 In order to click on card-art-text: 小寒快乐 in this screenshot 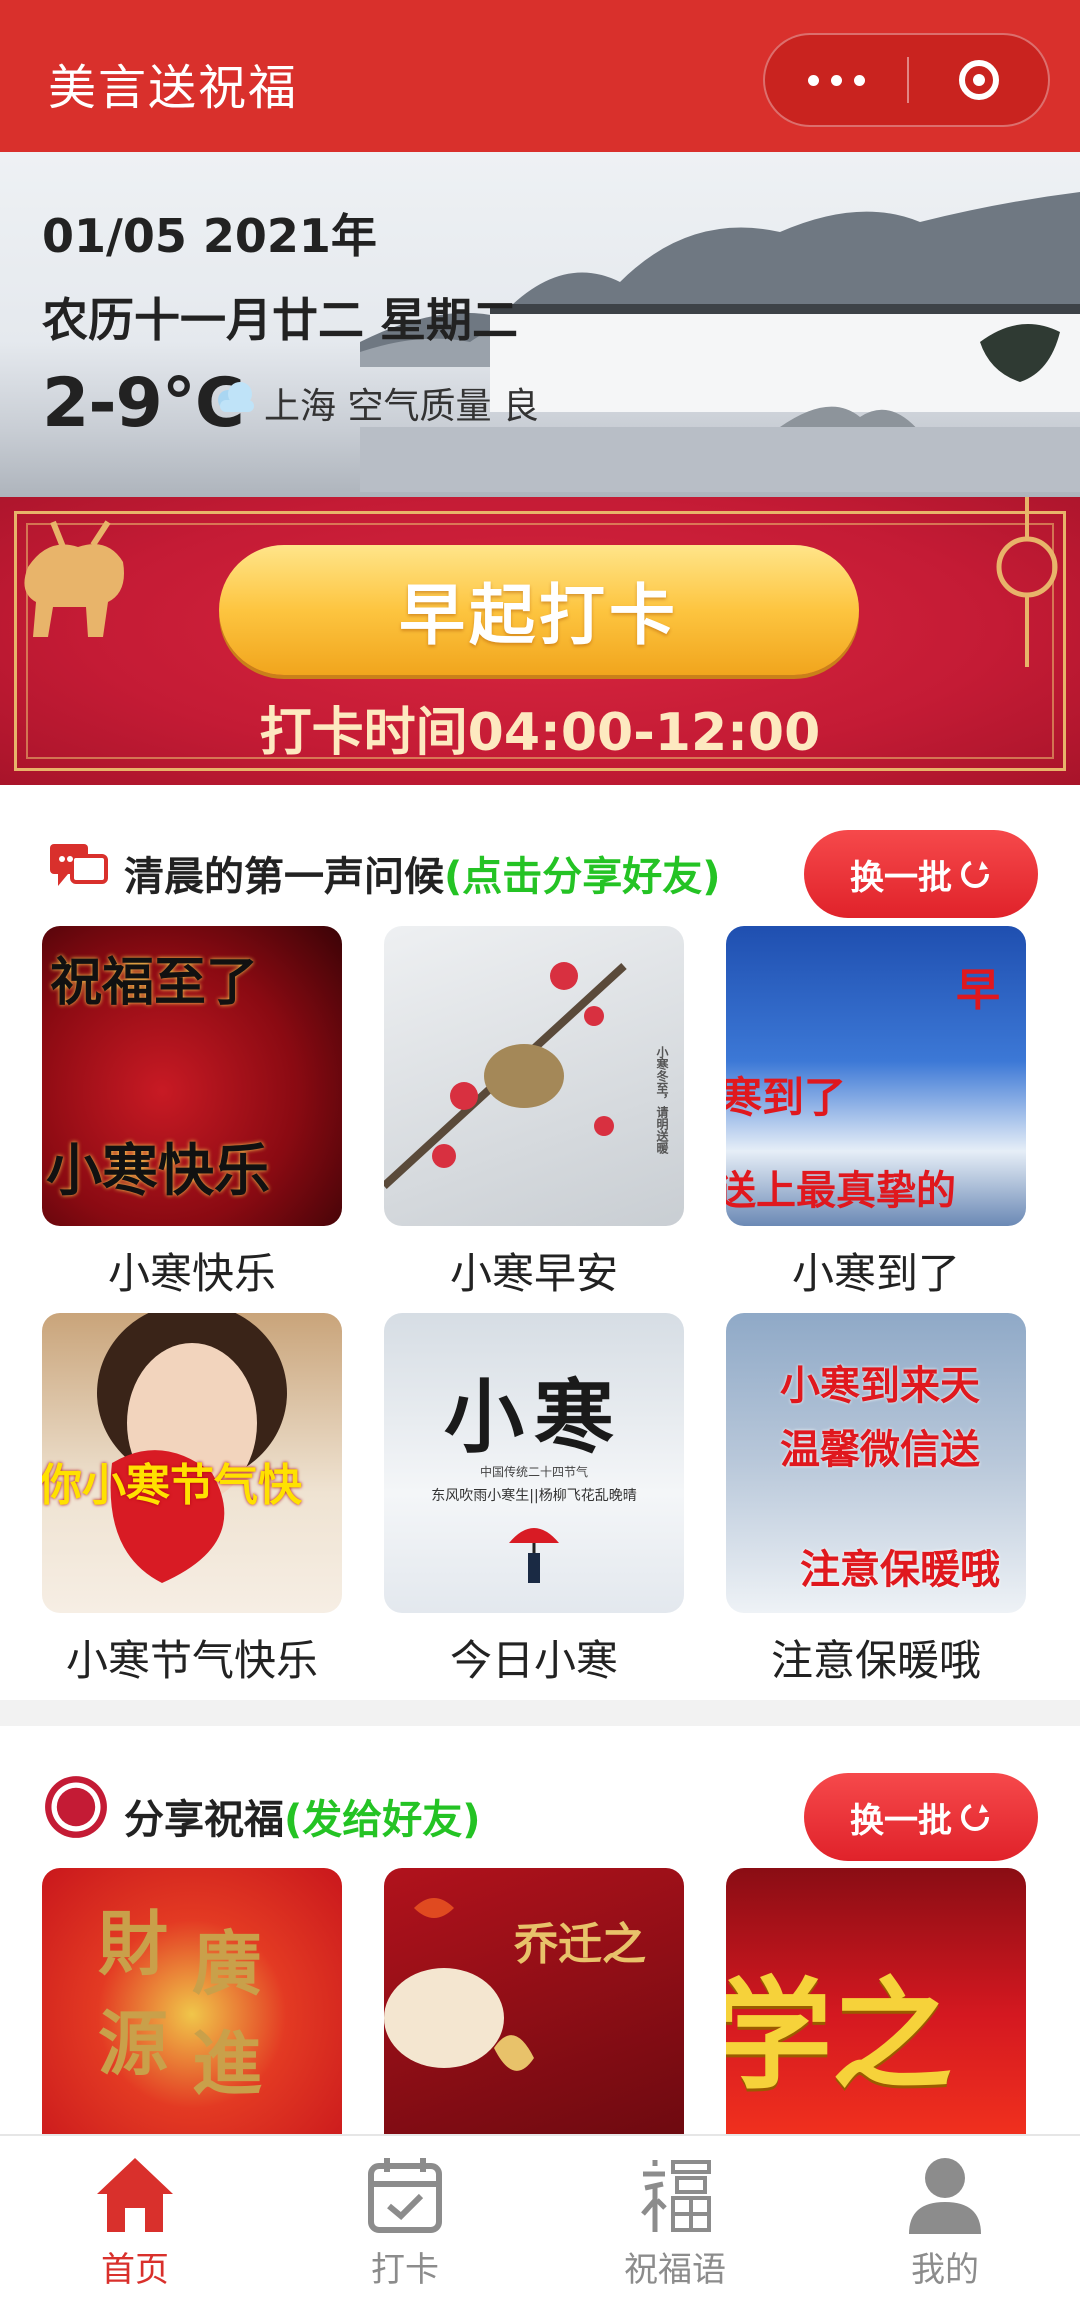, I will do `click(158, 1171)`.